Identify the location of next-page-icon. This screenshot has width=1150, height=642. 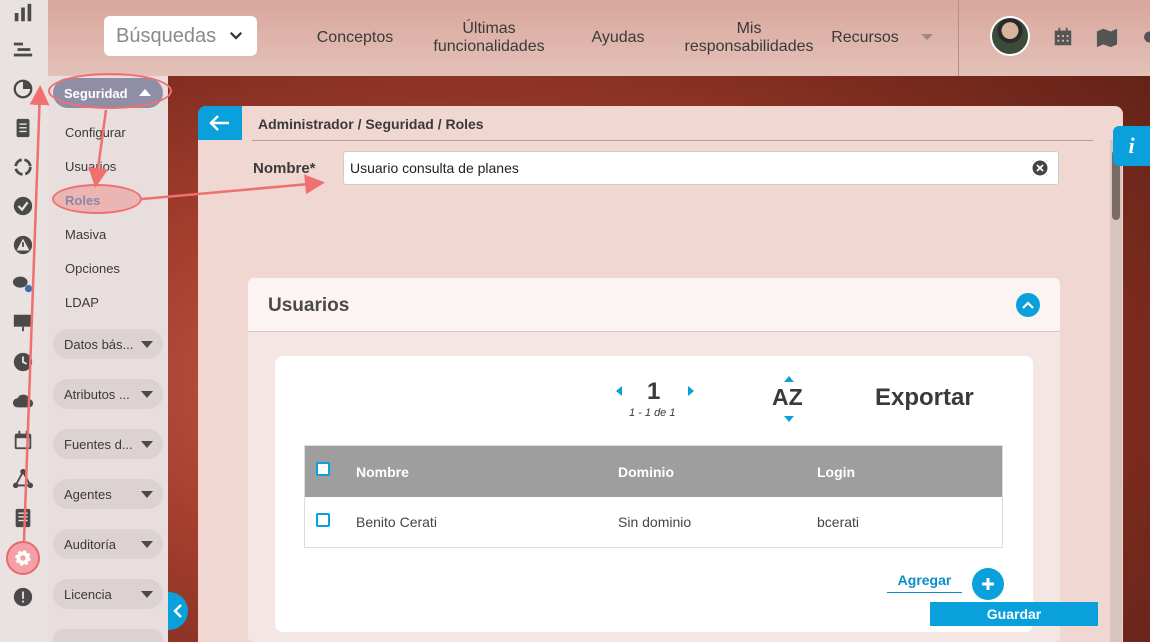
(691, 391).